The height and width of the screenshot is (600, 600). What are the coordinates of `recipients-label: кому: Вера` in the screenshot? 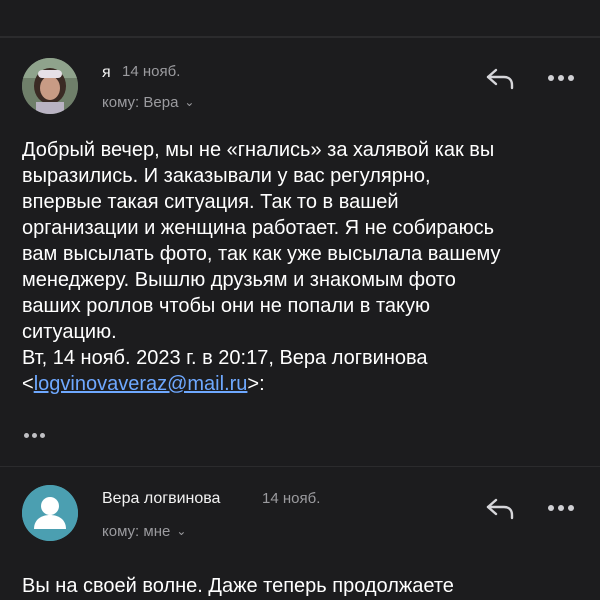 It's located at (140, 102).